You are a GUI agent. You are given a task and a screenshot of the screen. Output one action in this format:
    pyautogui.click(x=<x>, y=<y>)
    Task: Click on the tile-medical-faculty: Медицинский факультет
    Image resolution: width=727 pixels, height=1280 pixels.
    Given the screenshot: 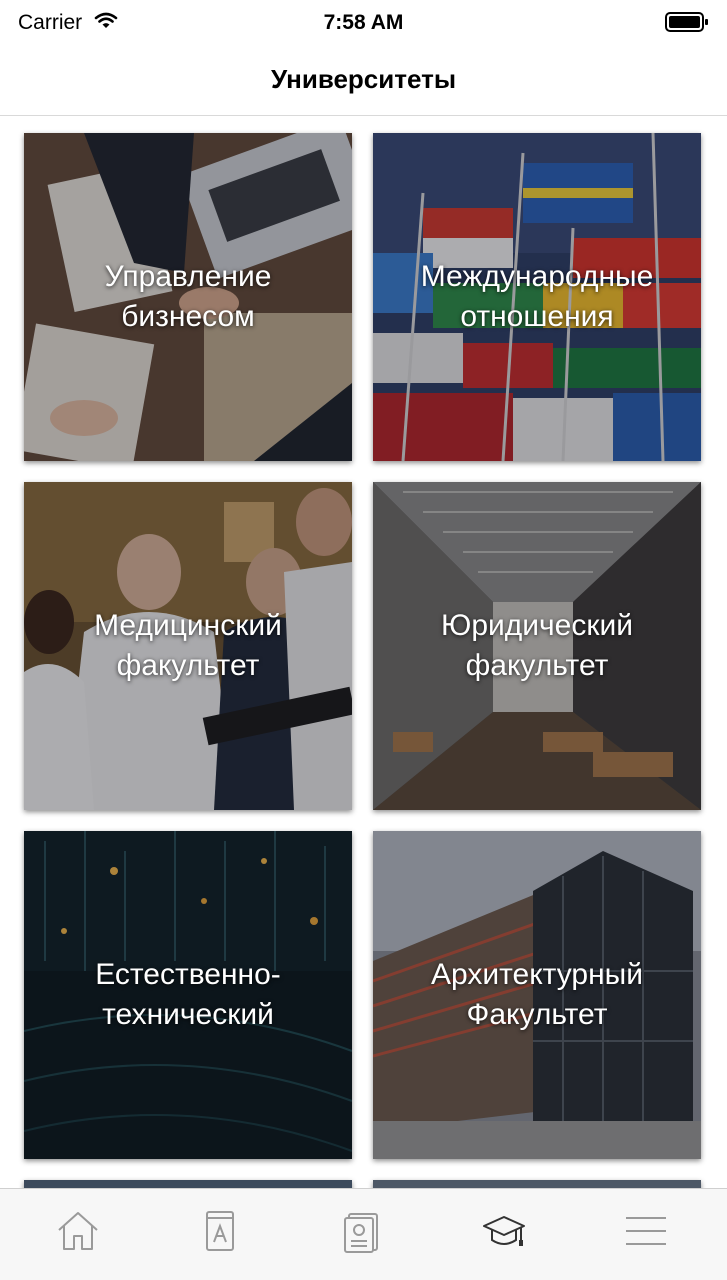 What is the action you would take?
    pyautogui.click(x=188, y=646)
    